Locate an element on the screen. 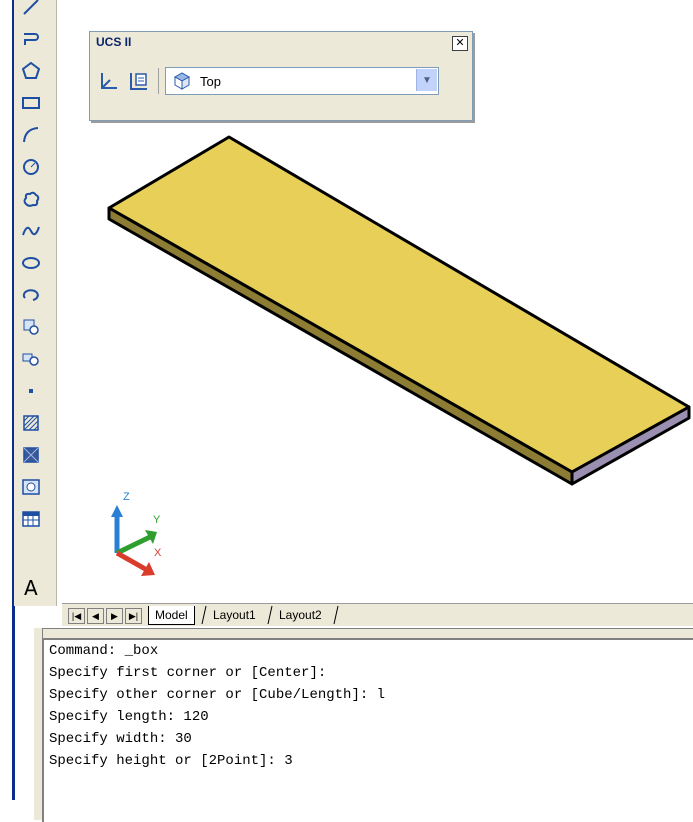  make-block-icon is located at coordinates (30, 359).